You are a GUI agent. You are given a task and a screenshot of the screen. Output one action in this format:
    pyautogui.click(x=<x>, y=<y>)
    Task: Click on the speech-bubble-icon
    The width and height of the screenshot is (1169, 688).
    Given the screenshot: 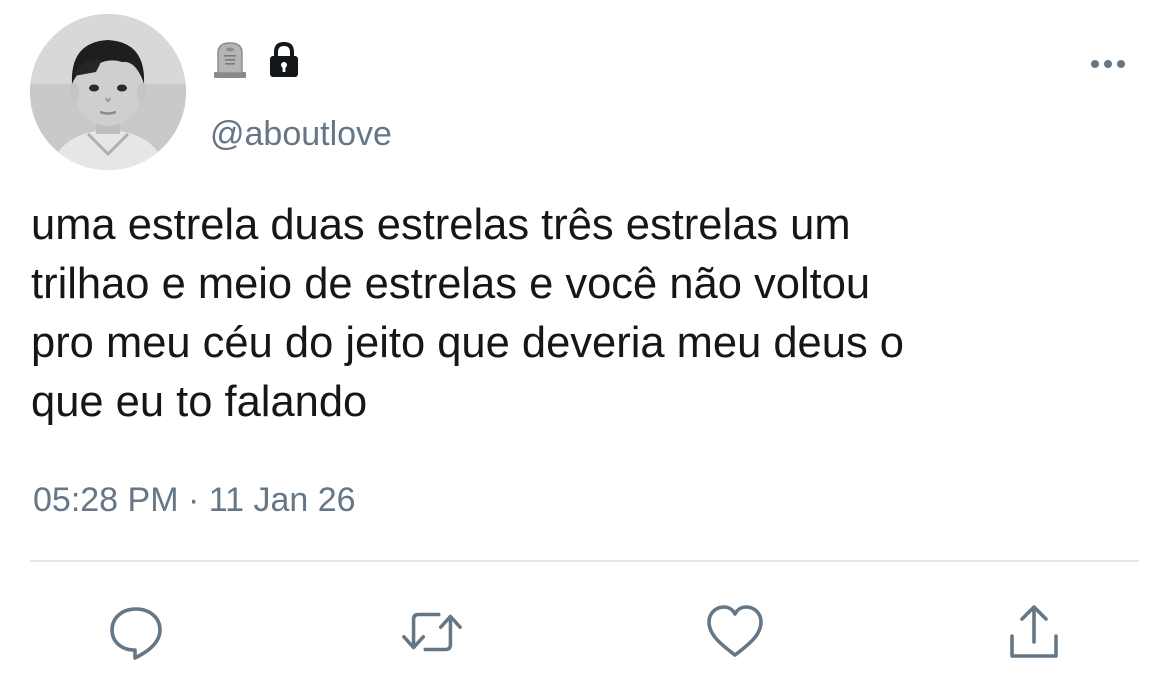 What is the action you would take?
    pyautogui.click(x=136, y=633)
    